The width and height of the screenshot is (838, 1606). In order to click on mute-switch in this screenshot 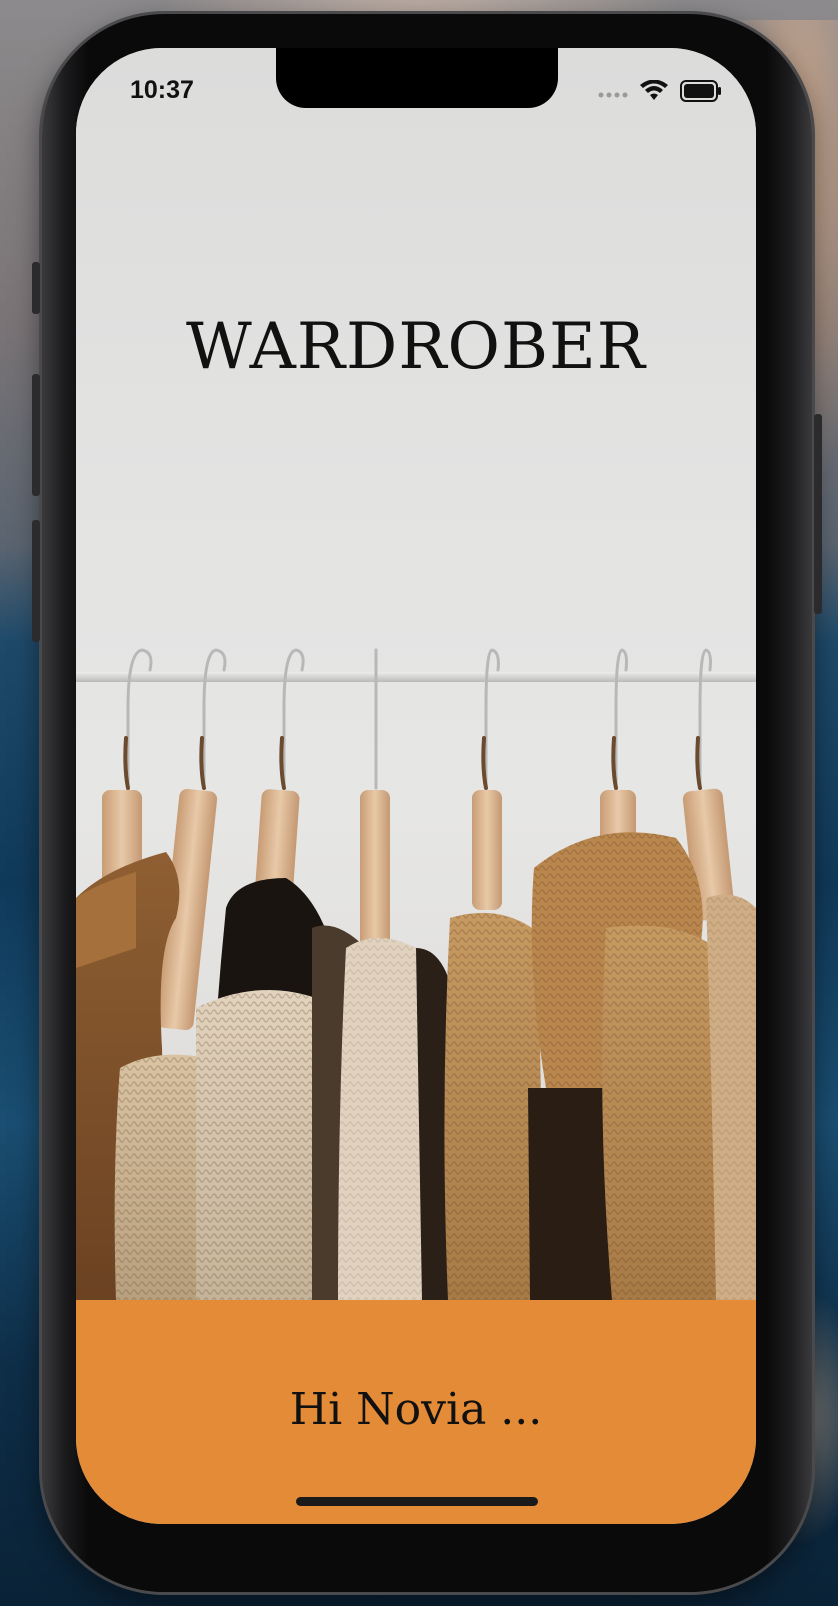, I will do `click(36, 288)`.